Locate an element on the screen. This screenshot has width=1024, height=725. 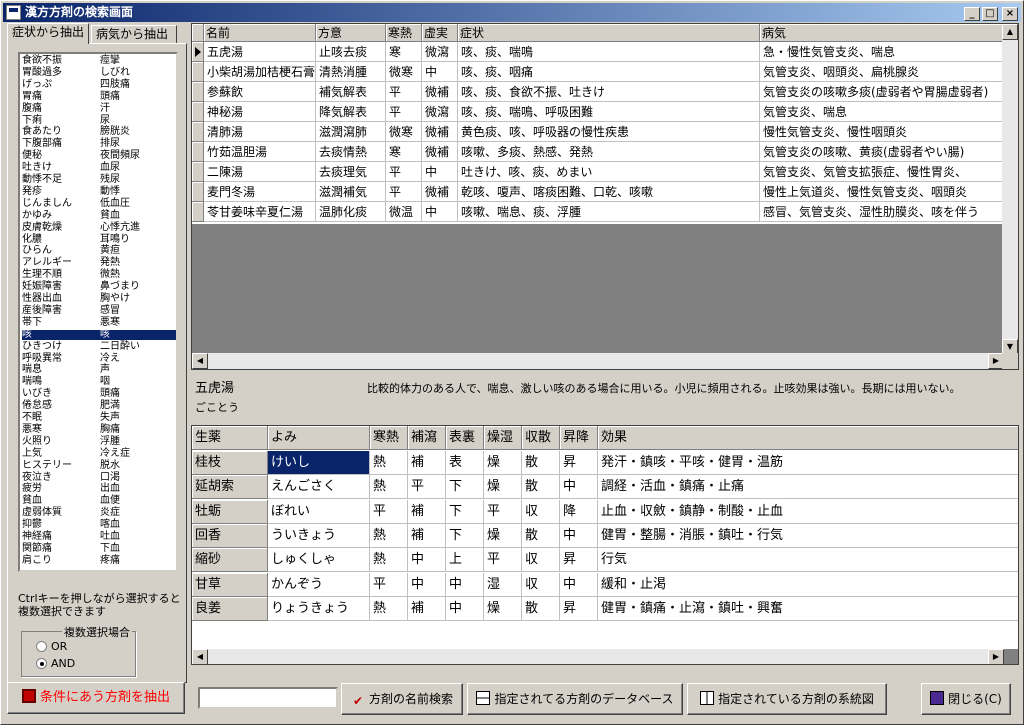
formula-cell: 気管支炎、喘息 is located at coordinates (882, 112).